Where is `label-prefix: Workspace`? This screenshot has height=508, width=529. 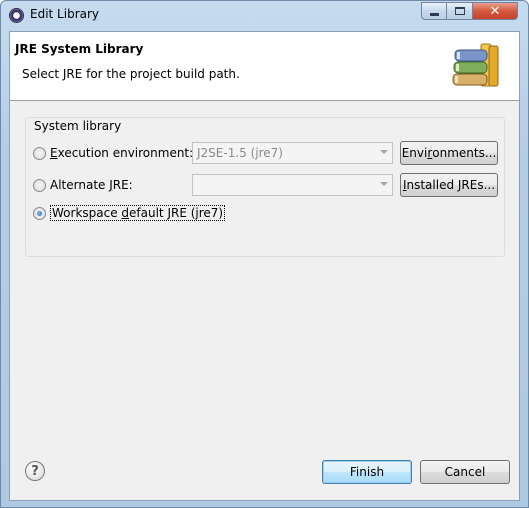 label-prefix: Workspace is located at coordinates (87, 213).